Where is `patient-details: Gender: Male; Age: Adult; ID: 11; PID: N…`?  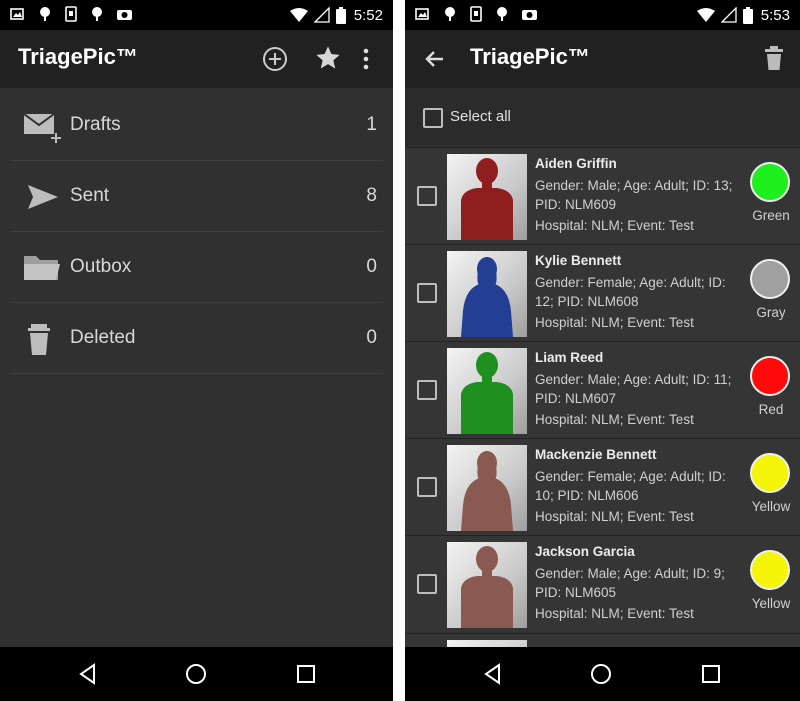 patient-details: Gender: Male; Age: Adult; ID: 11; PID: N… is located at coordinates (633, 389).